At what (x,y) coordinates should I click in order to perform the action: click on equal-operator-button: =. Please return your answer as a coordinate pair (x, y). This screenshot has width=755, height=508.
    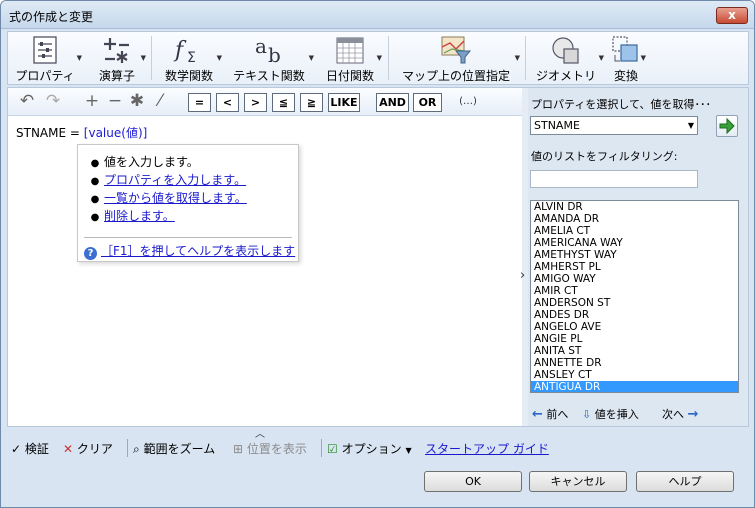
    Looking at the image, I should click on (199, 102).